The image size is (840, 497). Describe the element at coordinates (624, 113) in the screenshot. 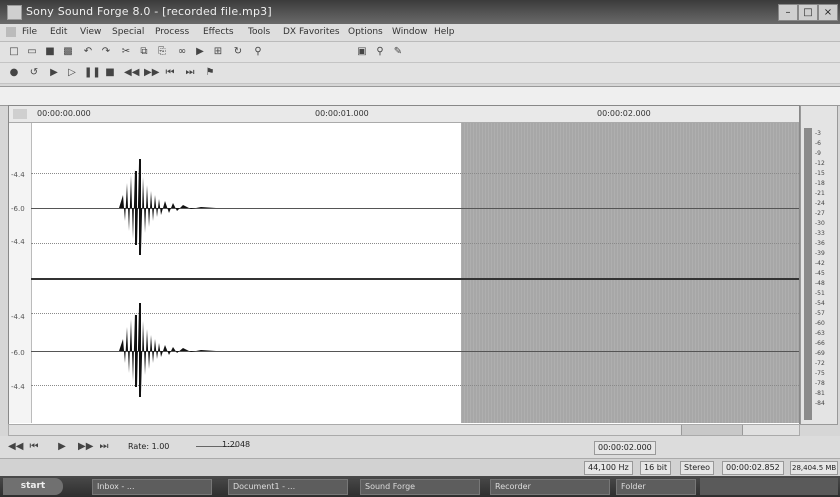

I see `time-mark-end: 00:00:02.000` at that location.